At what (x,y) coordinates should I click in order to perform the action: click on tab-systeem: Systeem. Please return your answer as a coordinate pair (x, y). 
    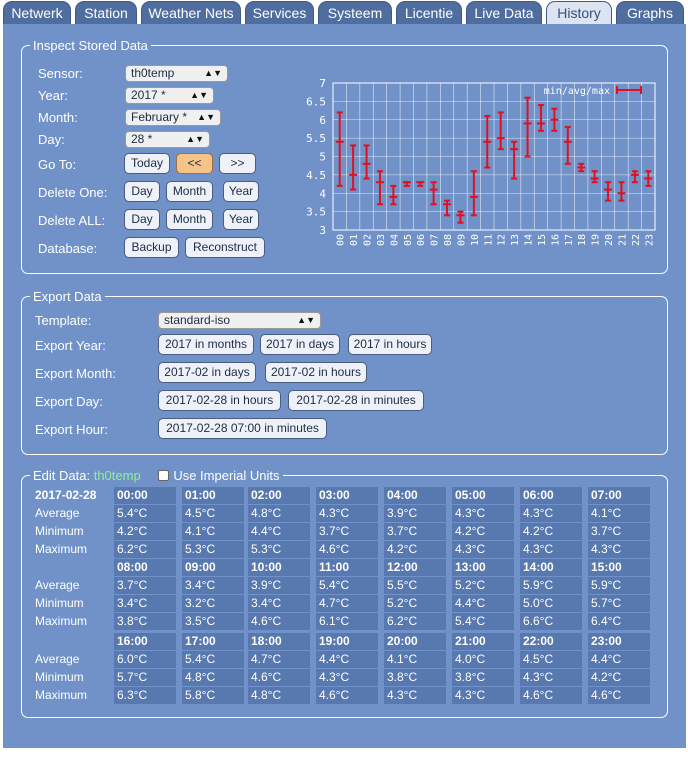
    Looking at the image, I should click on (355, 12).